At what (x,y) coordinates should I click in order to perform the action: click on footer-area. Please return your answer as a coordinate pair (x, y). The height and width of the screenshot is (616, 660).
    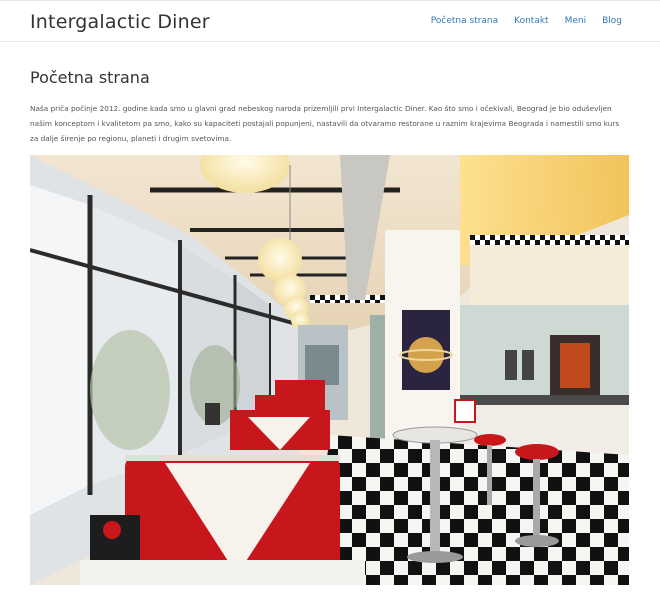
    Looking at the image, I should click on (330, 611).